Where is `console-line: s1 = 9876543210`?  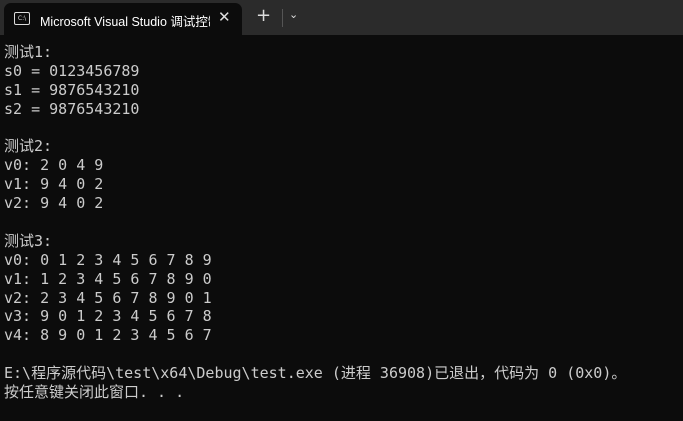
console-line: s1 = 9876543210 is located at coordinates (72, 89).